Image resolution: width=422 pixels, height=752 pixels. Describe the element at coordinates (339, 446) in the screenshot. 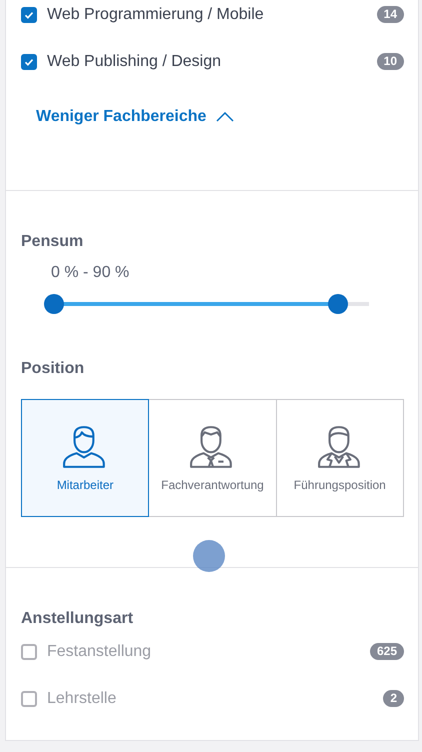

I see `person-icon` at that location.